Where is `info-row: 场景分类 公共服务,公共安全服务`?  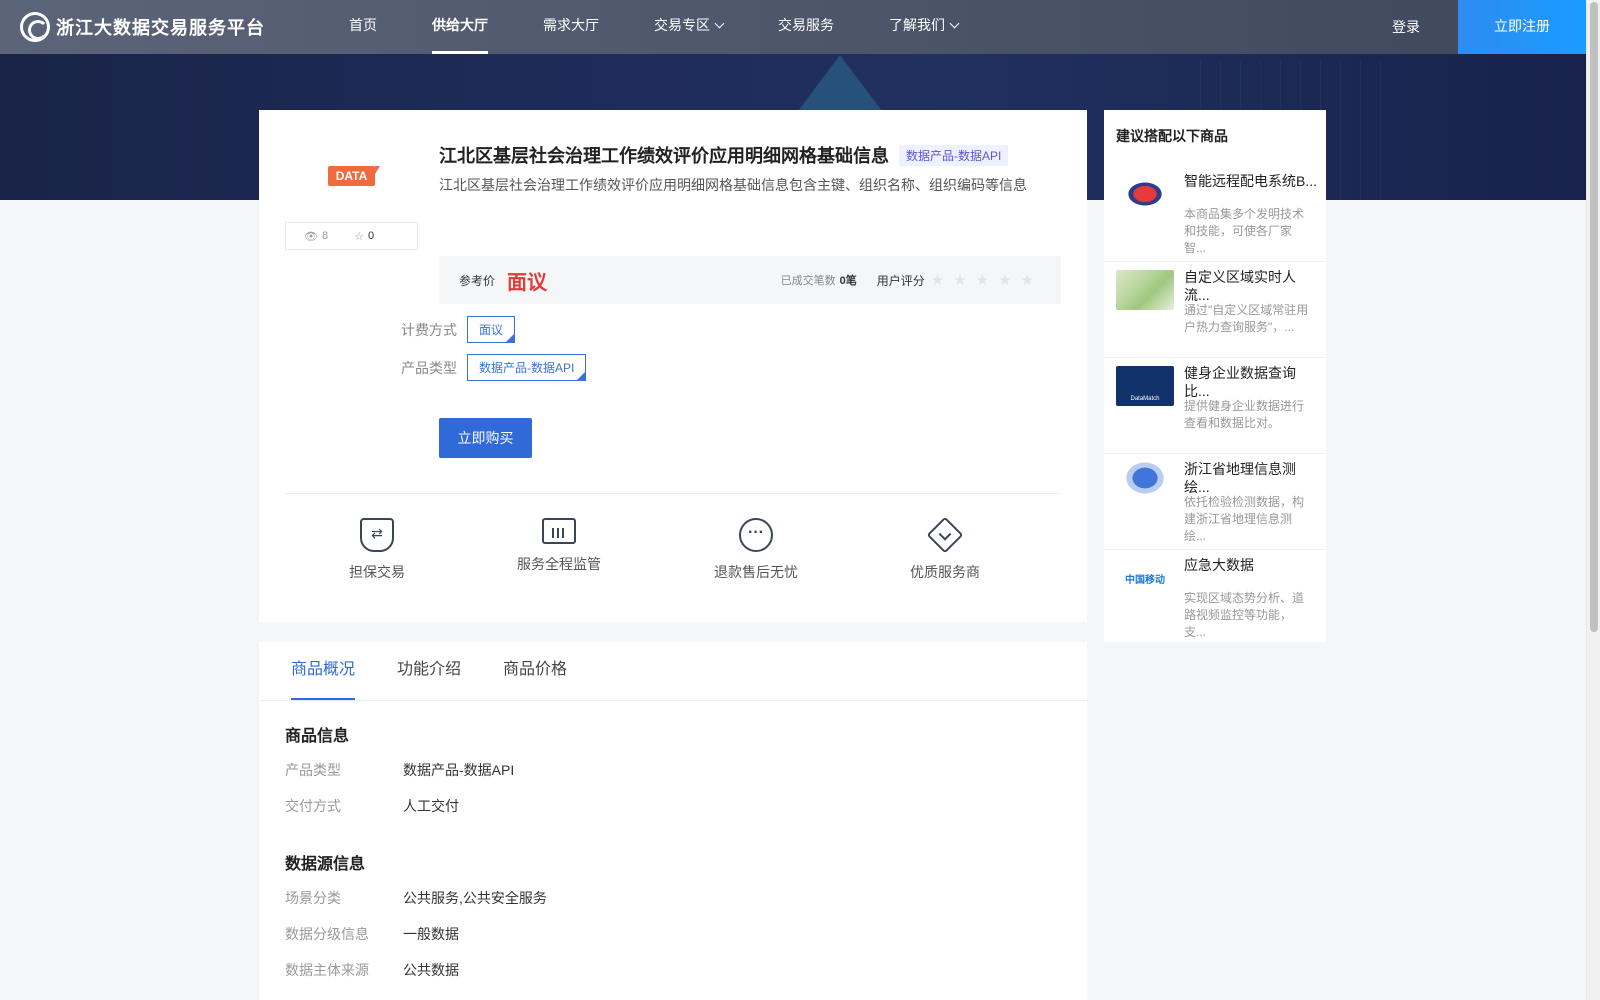 info-row: 场景分类 公共服务,公共安全服务 is located at coordinates (416, 898).